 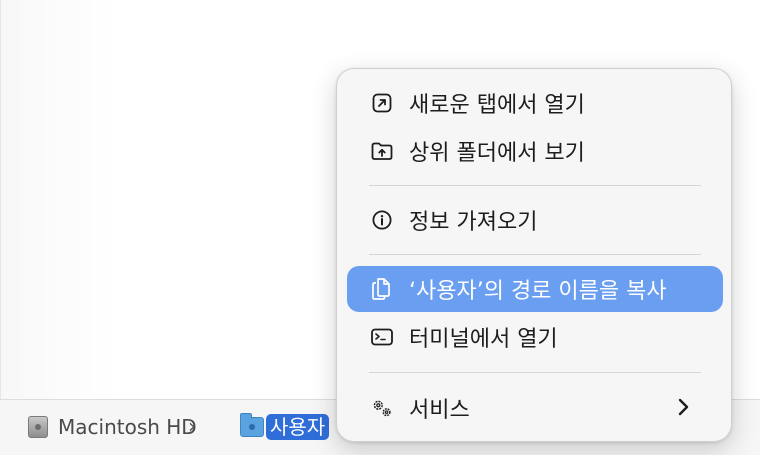 I want to click on path-item-users-label: 사용자, so click(x=298, y=427).